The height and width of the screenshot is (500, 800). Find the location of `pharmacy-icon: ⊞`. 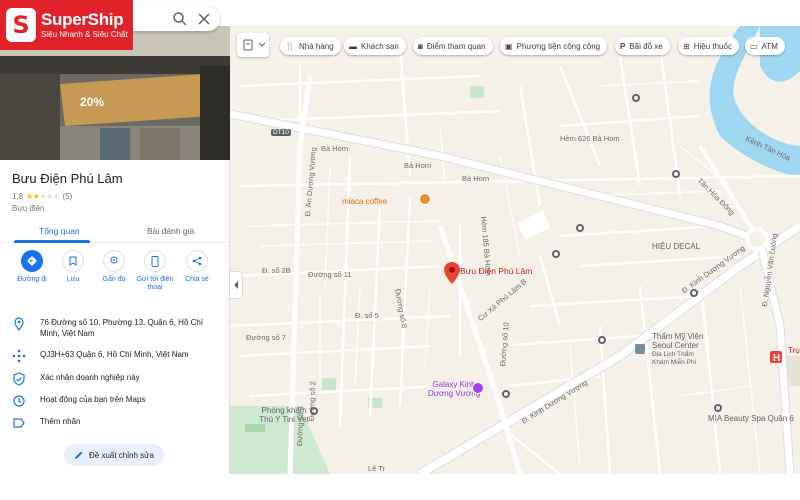

pharmacy-icon: ⊞ is located at coordinates (686, 46).